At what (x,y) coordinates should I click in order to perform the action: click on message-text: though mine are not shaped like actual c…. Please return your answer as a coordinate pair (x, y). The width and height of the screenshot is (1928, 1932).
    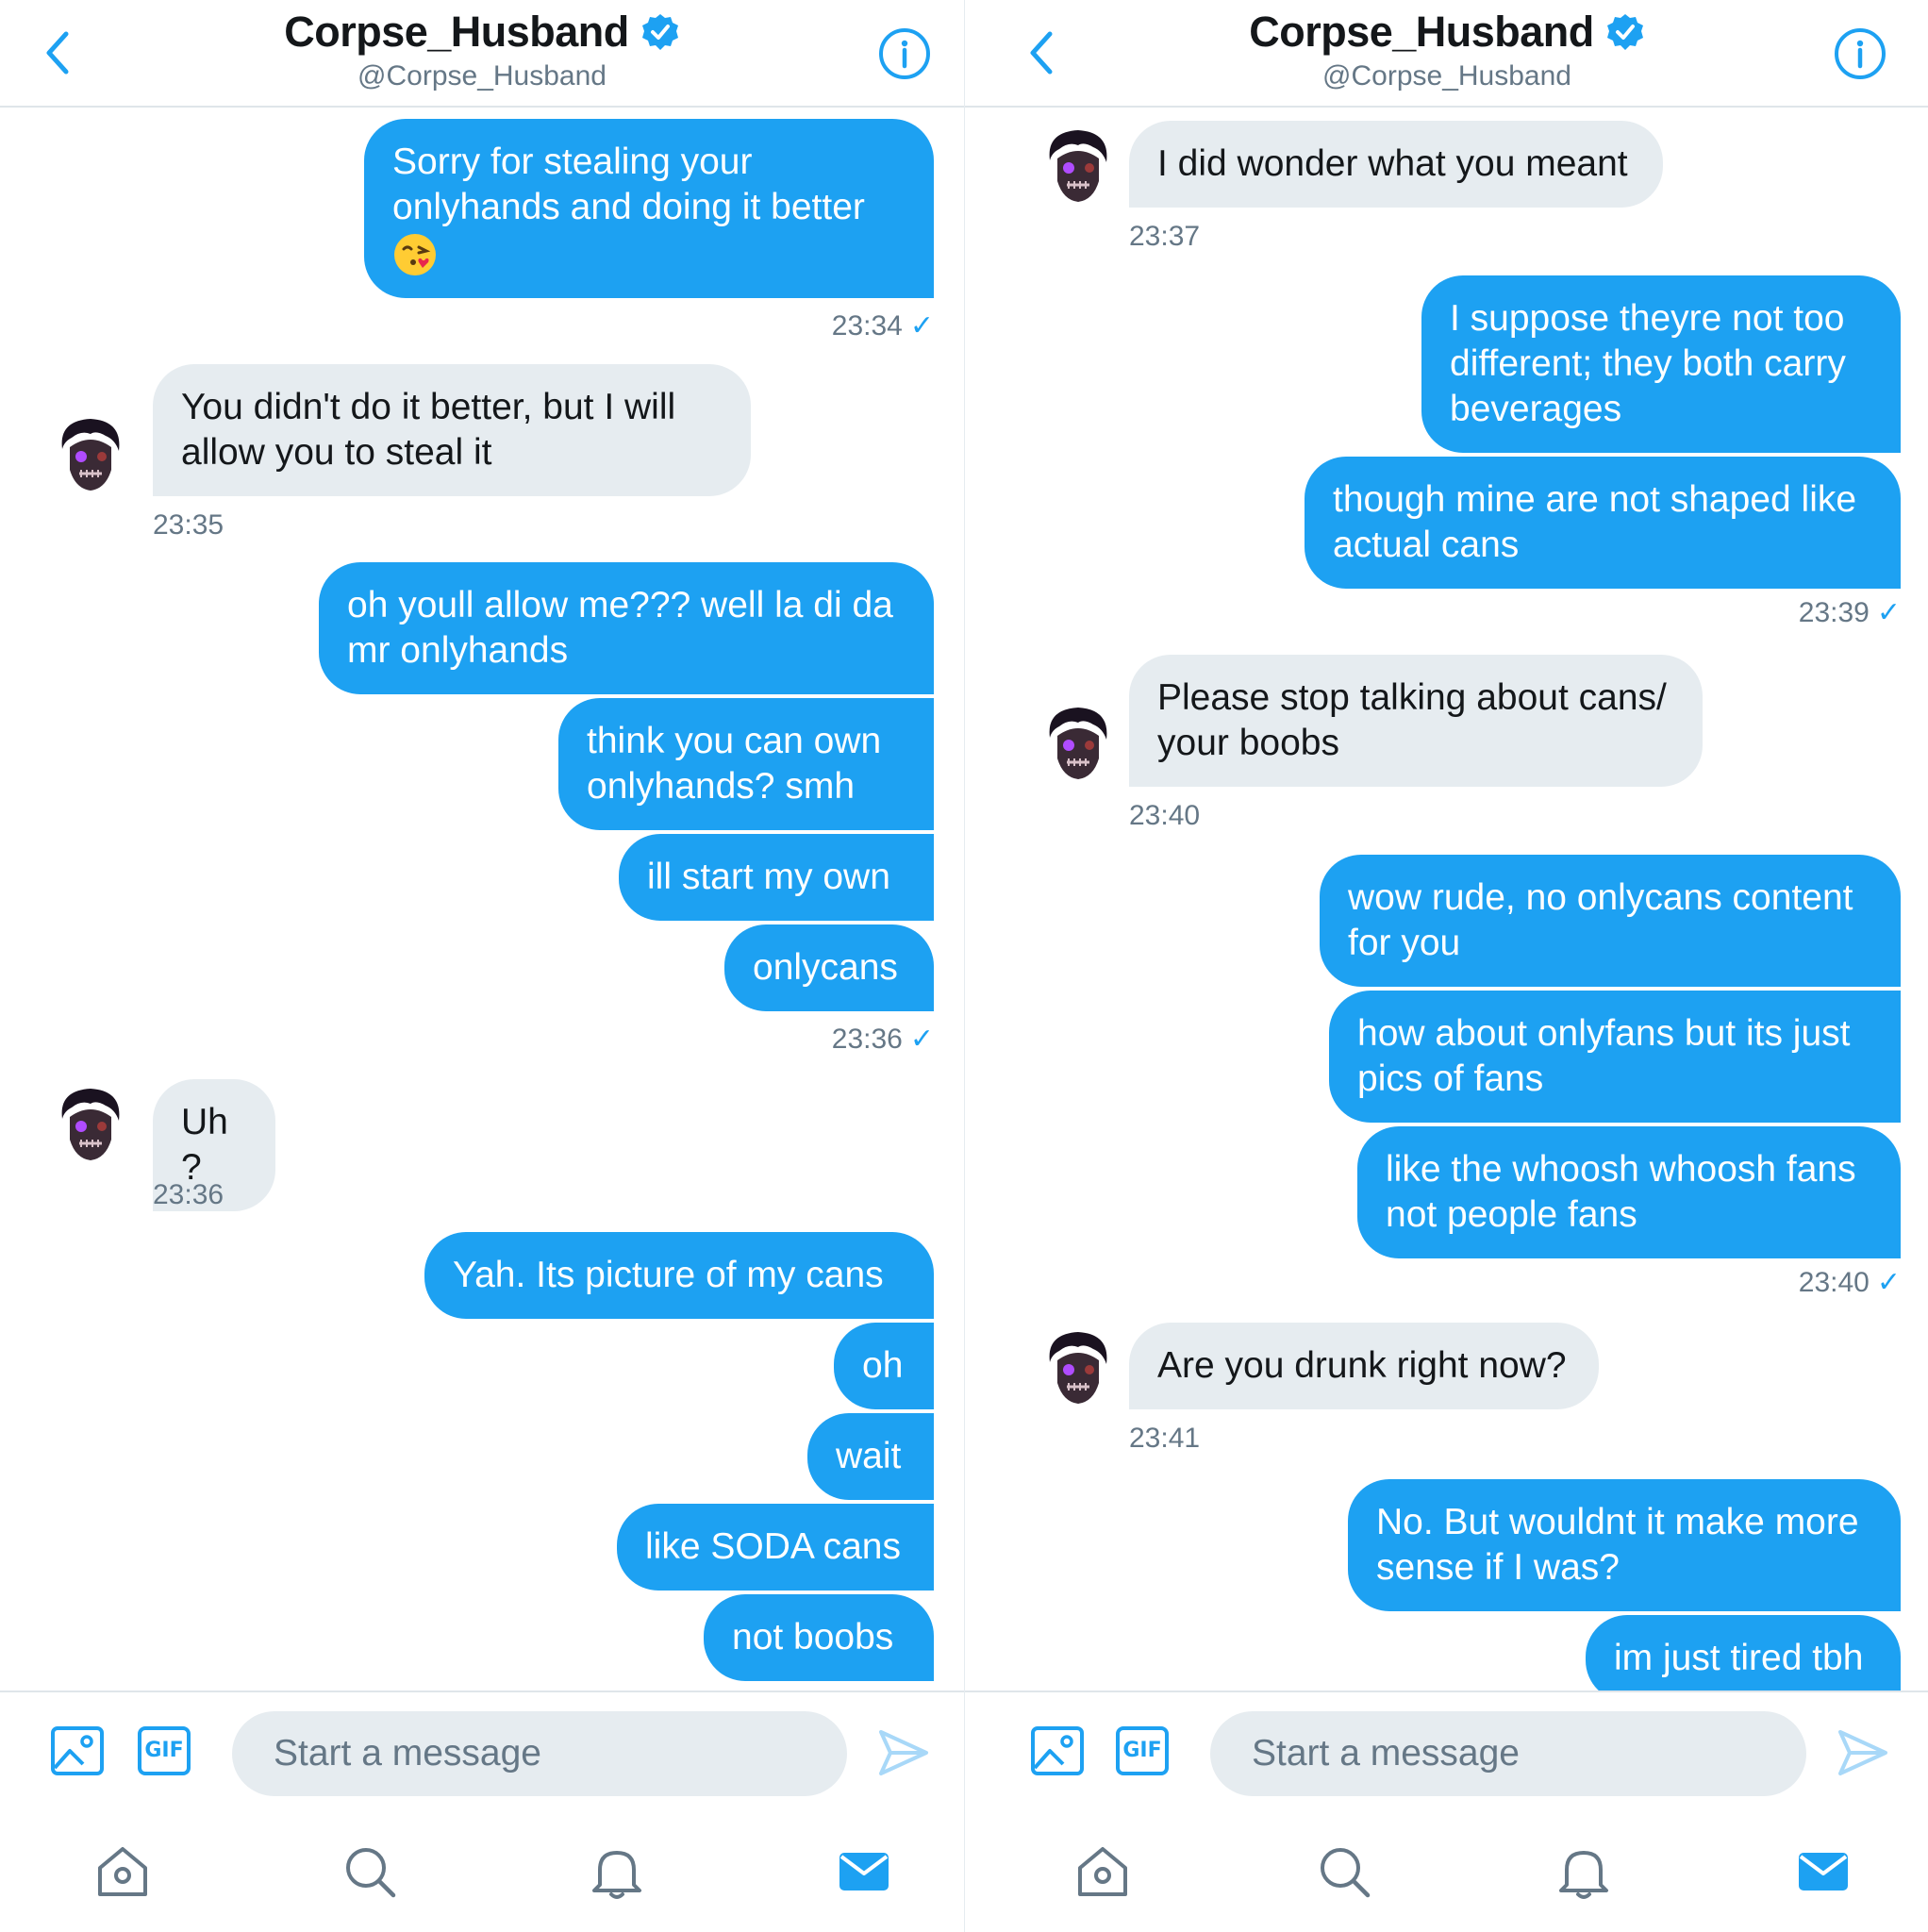
    Looking at the image, I should click on (1595, 522).